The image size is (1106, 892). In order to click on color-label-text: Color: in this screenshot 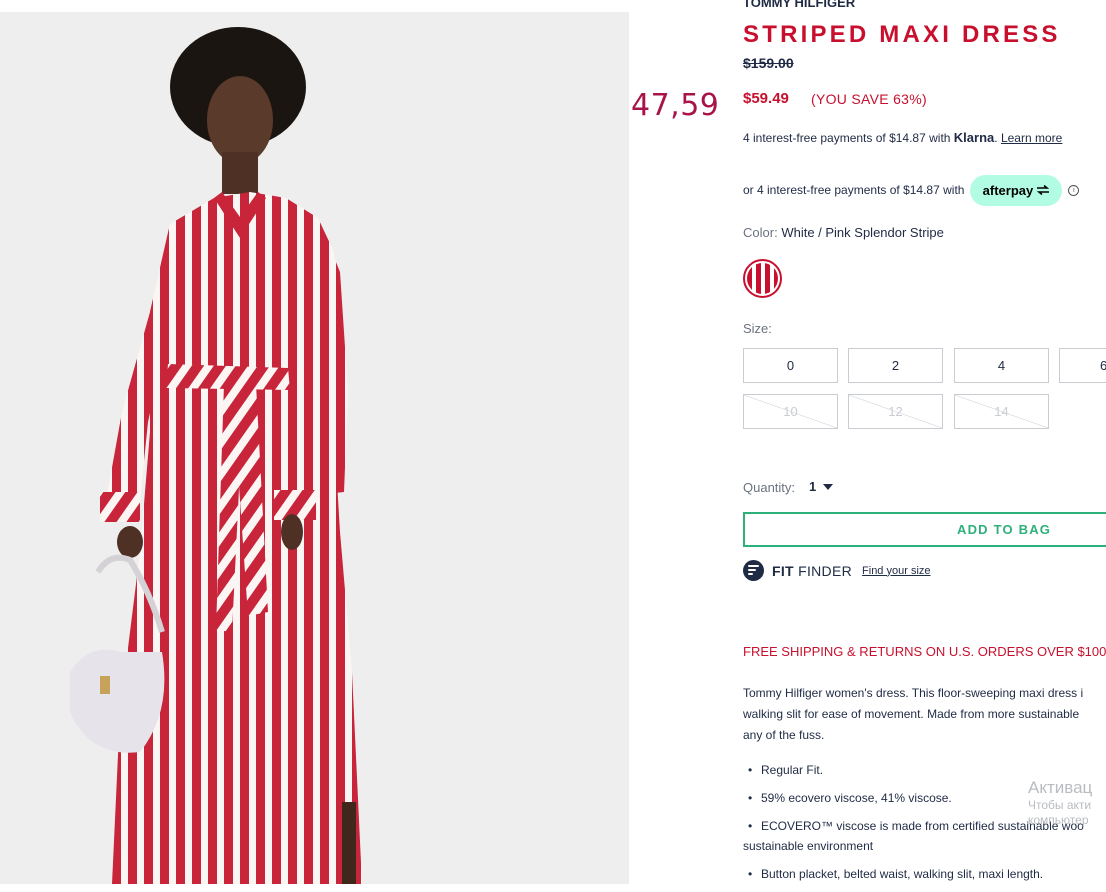, I will do `click(760, 232)`.